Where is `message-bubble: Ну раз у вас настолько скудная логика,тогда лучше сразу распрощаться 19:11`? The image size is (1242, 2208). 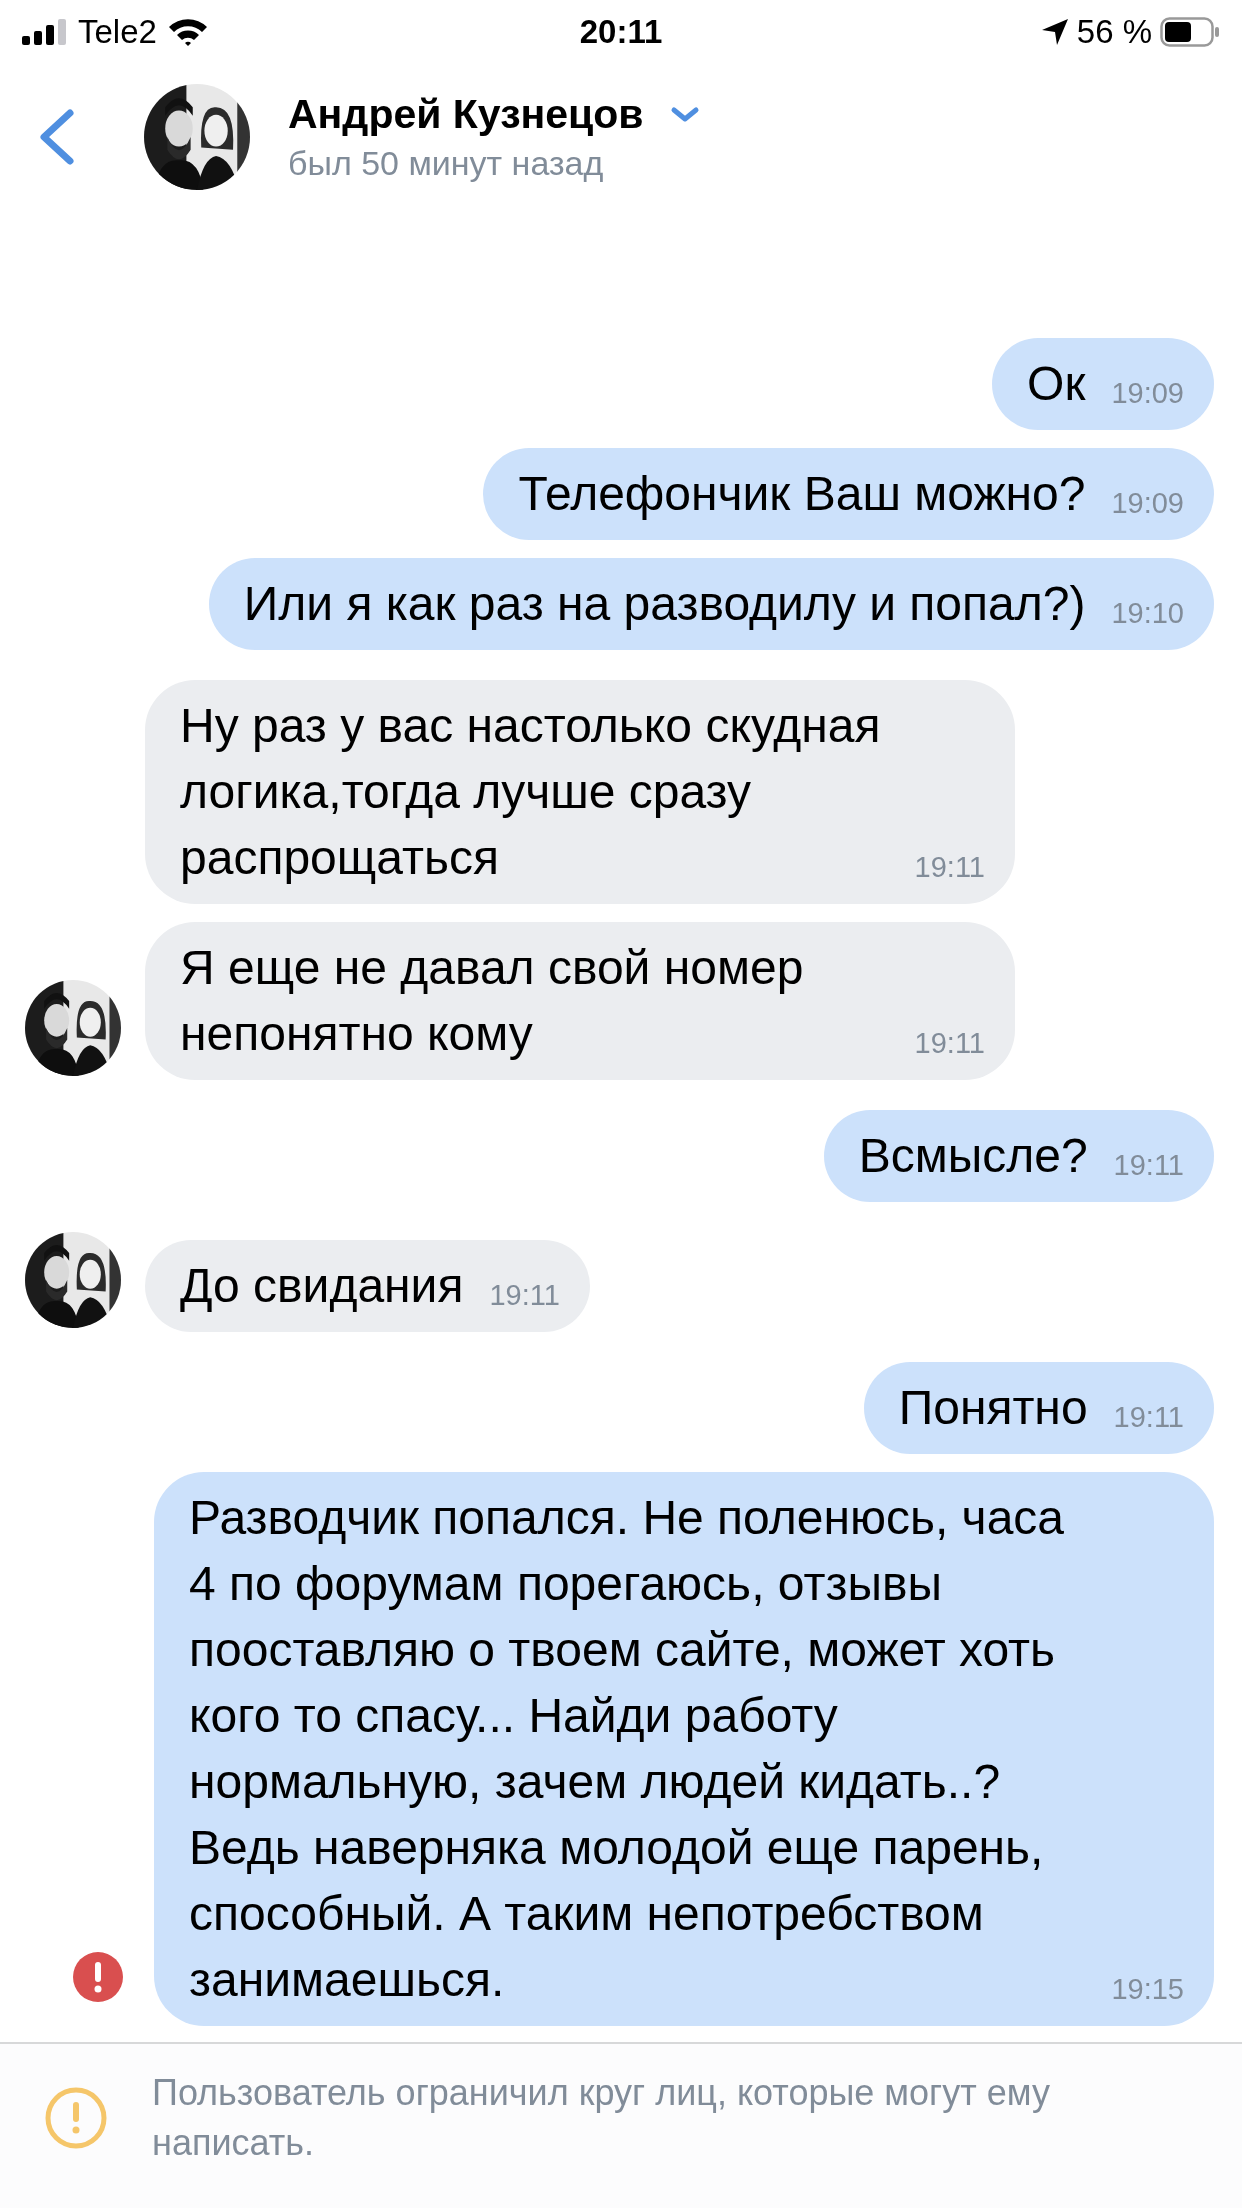
message-bubble: Ну раз у вас настолько скудная логика,тогда лучше сразу распрощаться 19:11 is located at coordinates (580, 792).